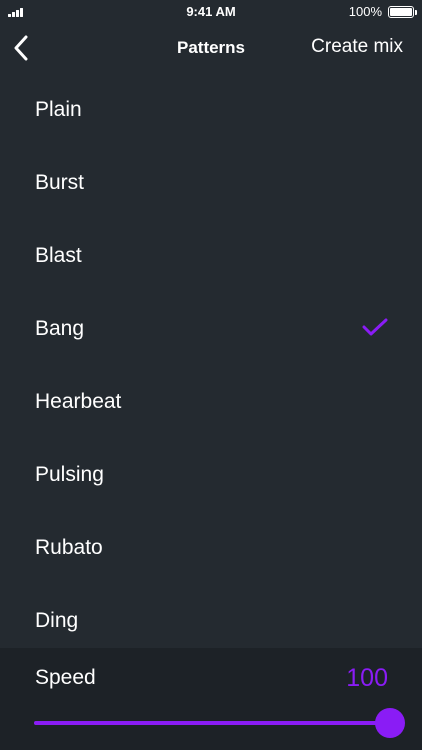  I want to click on pattern-label: Burst, so click(60, 182).